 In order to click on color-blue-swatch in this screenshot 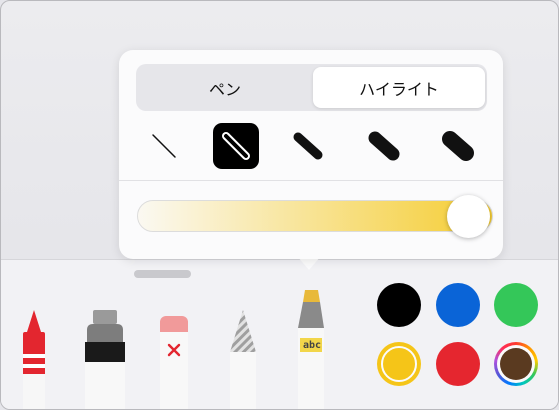, I will do `click(458, 305)`.